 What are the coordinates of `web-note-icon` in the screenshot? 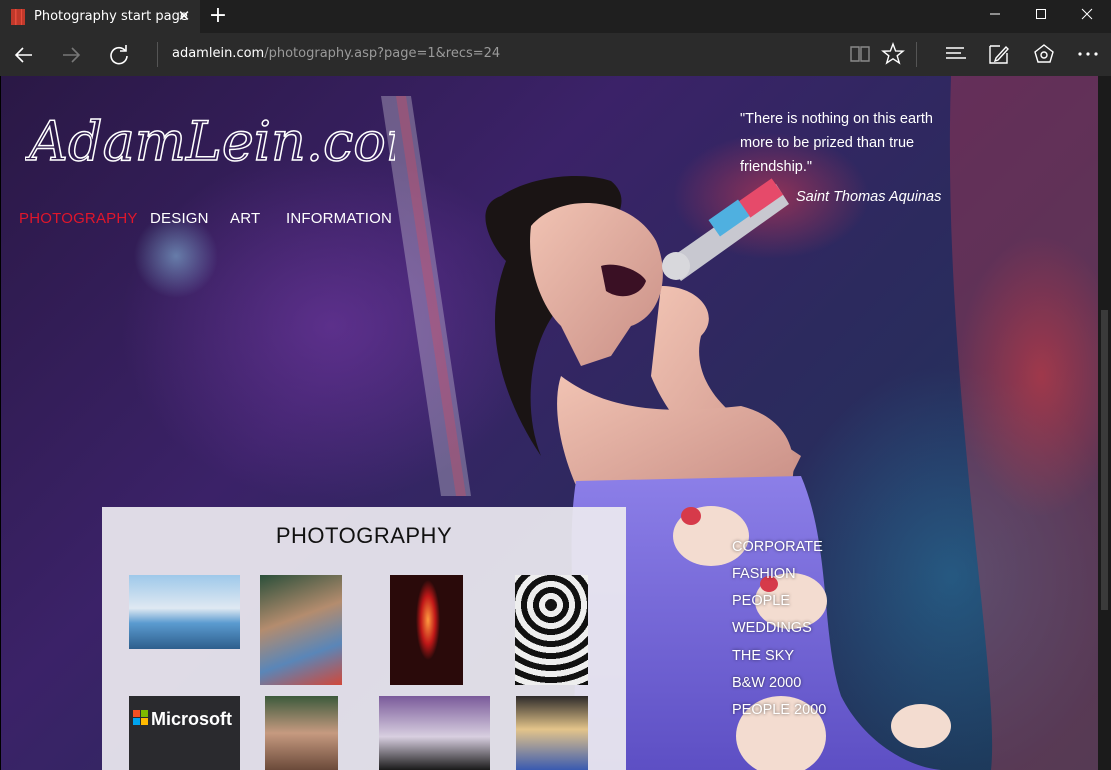 It's located at (999, 54).